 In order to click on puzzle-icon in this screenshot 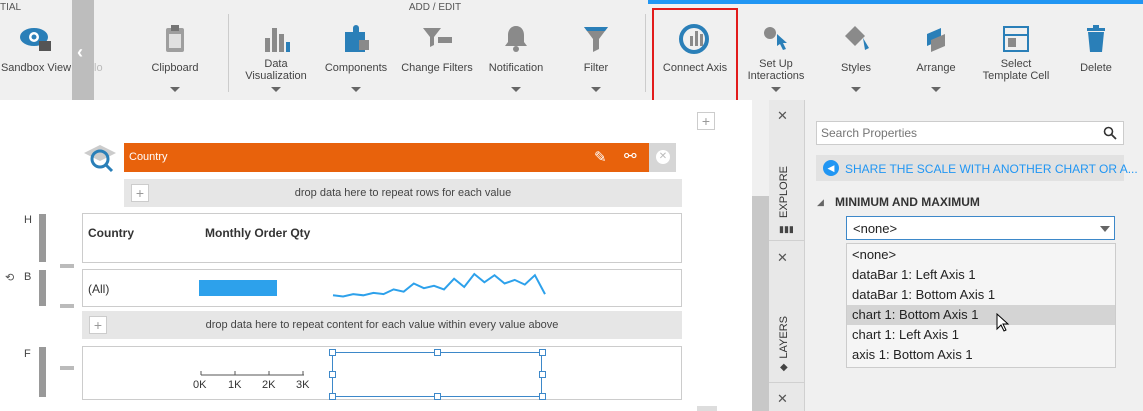, I will do `click(357, 38)`.